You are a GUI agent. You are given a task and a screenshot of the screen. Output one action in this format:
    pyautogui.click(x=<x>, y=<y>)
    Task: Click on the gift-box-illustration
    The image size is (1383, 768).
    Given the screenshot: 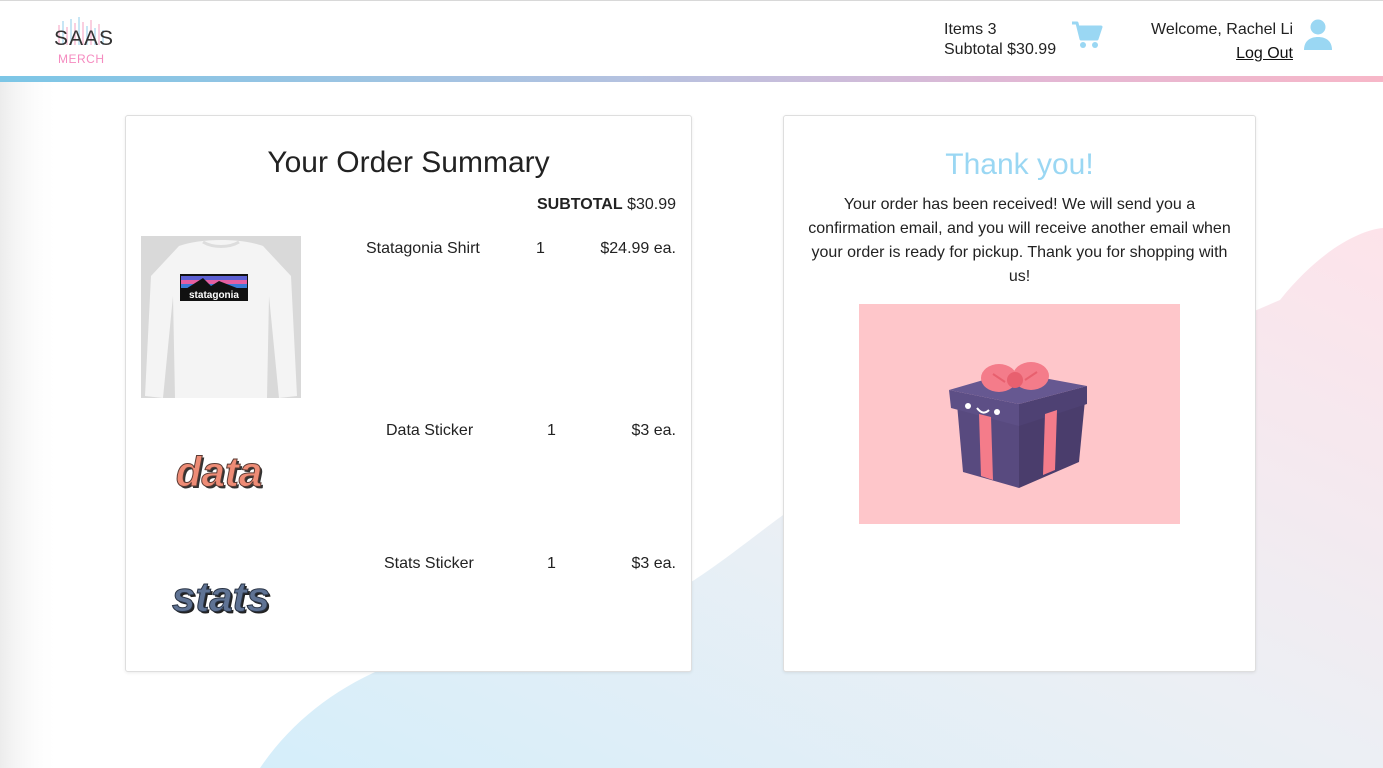 What is the action you would take?
    pyautogui.click(x=1019, y=414)
    